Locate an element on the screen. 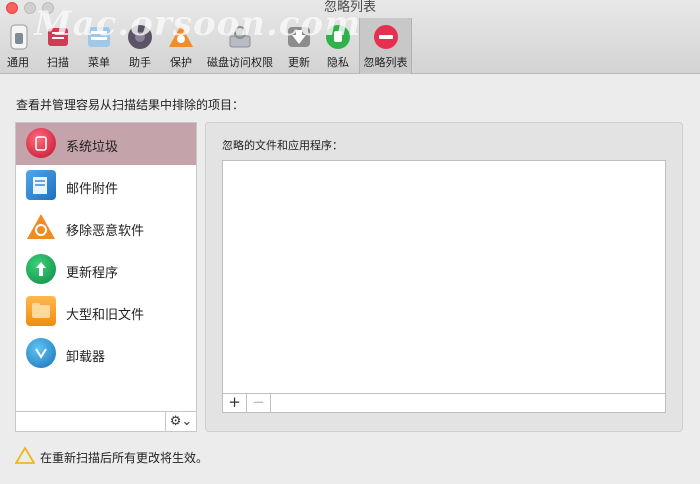 Image resolution: width=700 pixels, height=484 pixels. menu-icon is located at coordinates (99, 36).